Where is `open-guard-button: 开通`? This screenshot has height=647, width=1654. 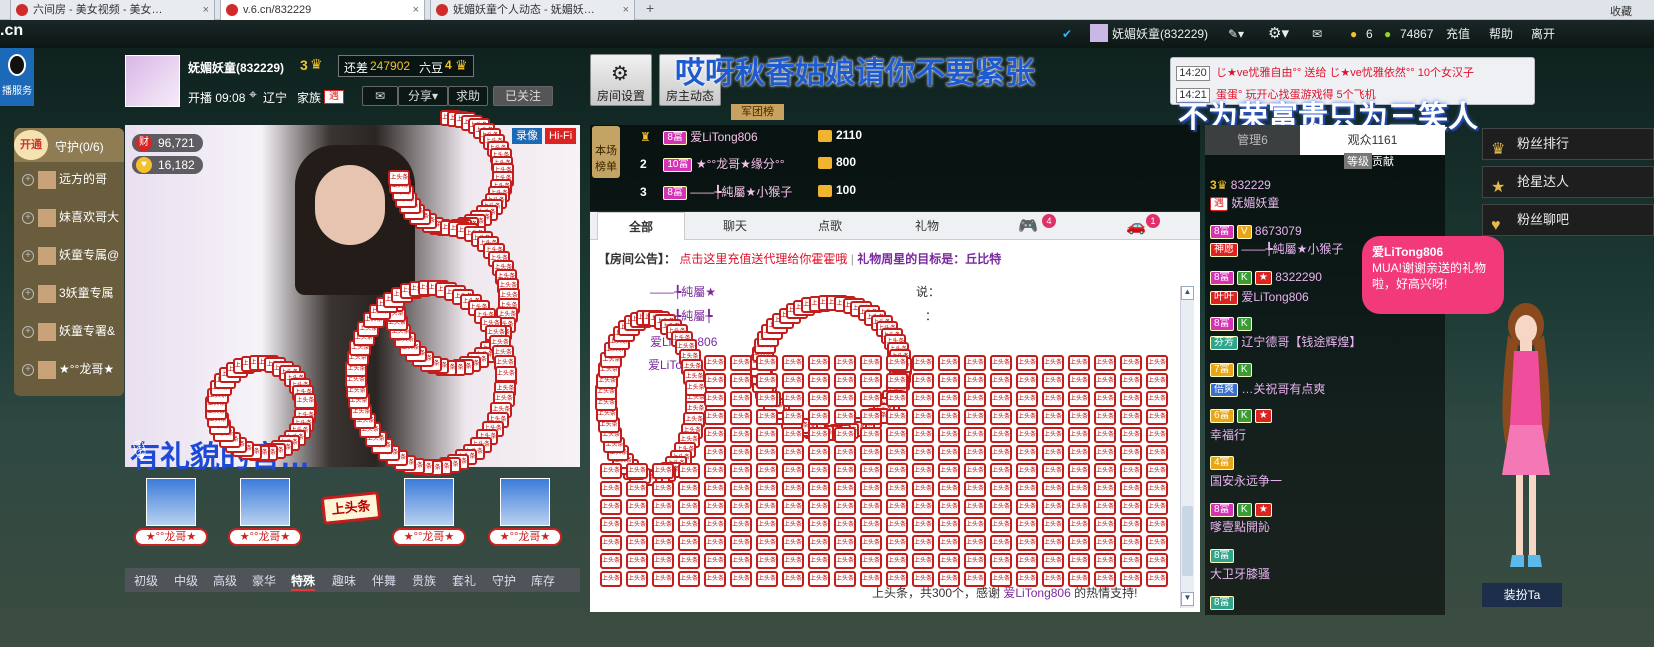
open-guard-button: 开通 is located at coordinates (31, 145).